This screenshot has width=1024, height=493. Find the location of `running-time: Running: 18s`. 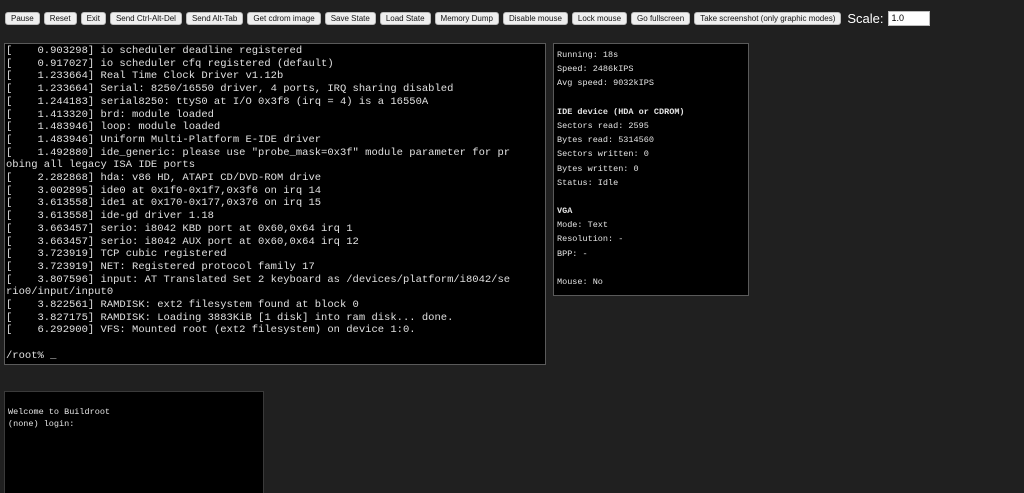

running-time: Running: 18s is located at coordinates (588, 55).